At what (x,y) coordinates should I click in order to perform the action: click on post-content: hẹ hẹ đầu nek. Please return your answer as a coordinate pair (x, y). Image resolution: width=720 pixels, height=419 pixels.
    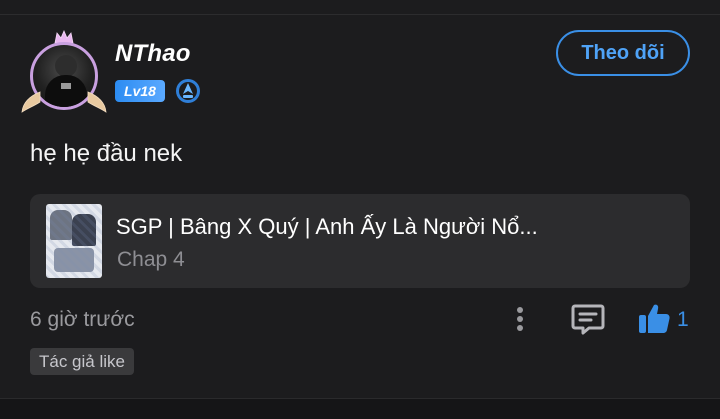
    Looking at the image, I should click on (106, 153).